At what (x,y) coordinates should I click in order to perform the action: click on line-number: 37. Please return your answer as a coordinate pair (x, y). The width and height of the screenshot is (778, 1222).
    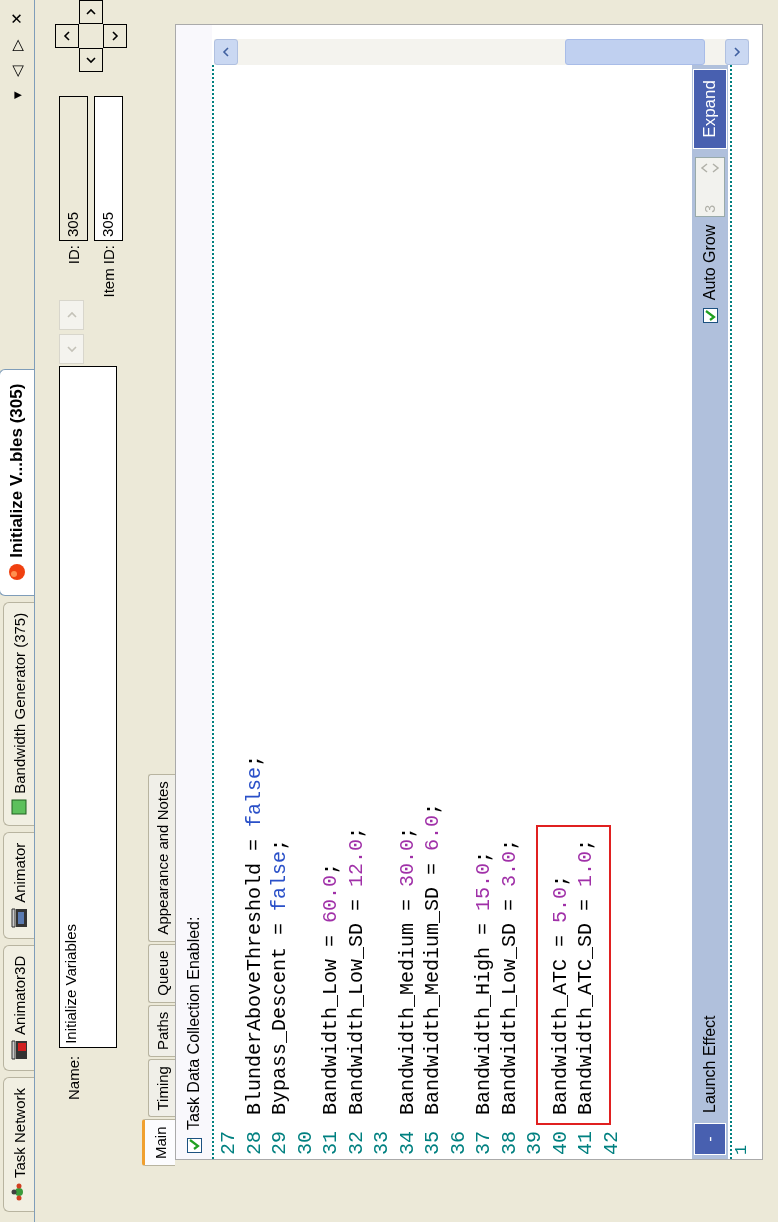
    Looking at the image, I should click on (483, 1143).